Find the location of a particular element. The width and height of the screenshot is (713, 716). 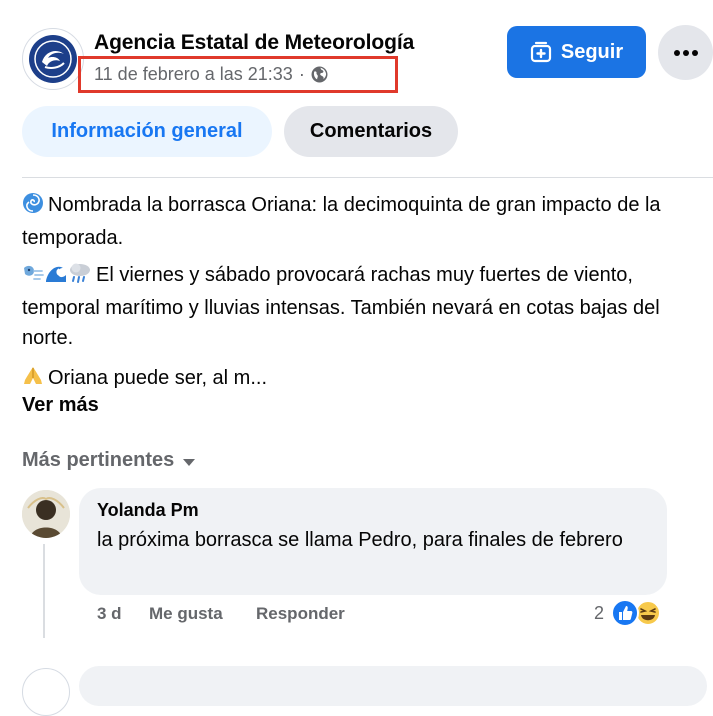

sort-label: Más pertinentes is located at coordinates (98, 460).